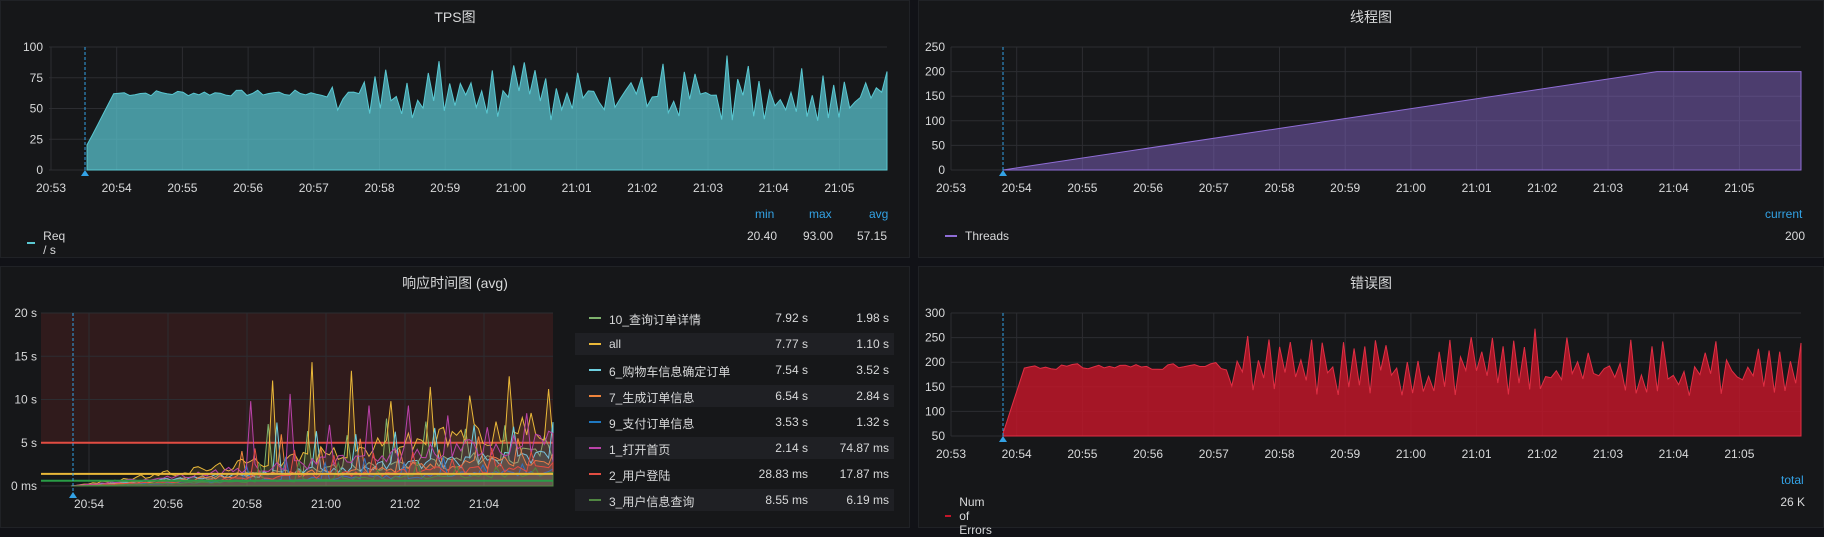  What do you see at coordinates (734, 500) in the screenshot?
I see `legend-row: 3_用户信息查询 8.55 ms 6.19 ms` at bounding box center [734, 500].